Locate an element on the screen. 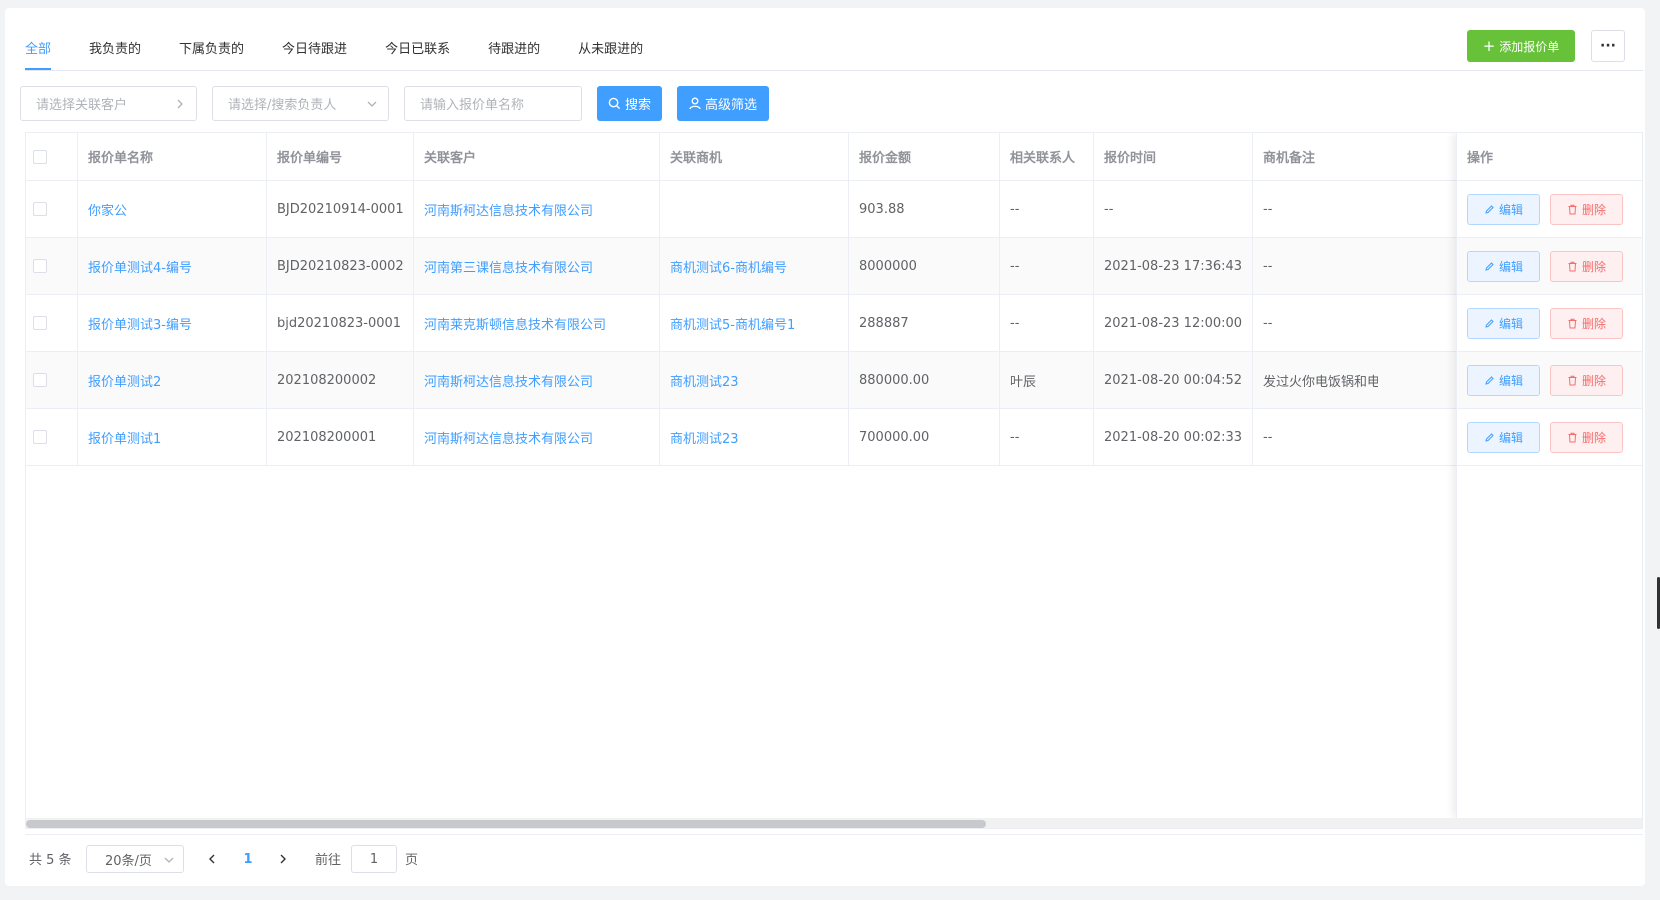  page-number: 1 is located at coordinates (248, 859).